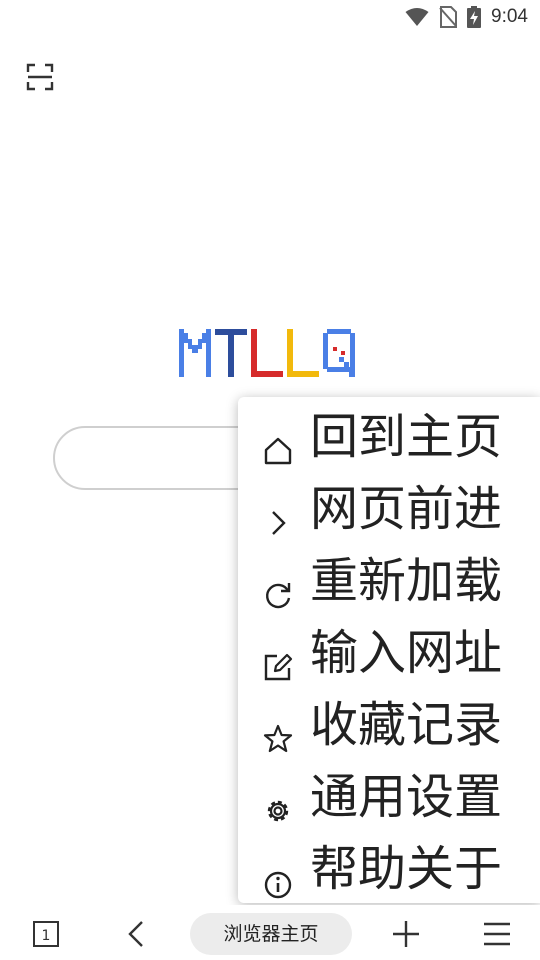 The image size is (540, 960). I want to click on bottom-toolbar: 1 浏览器主页, so click(270, 932).